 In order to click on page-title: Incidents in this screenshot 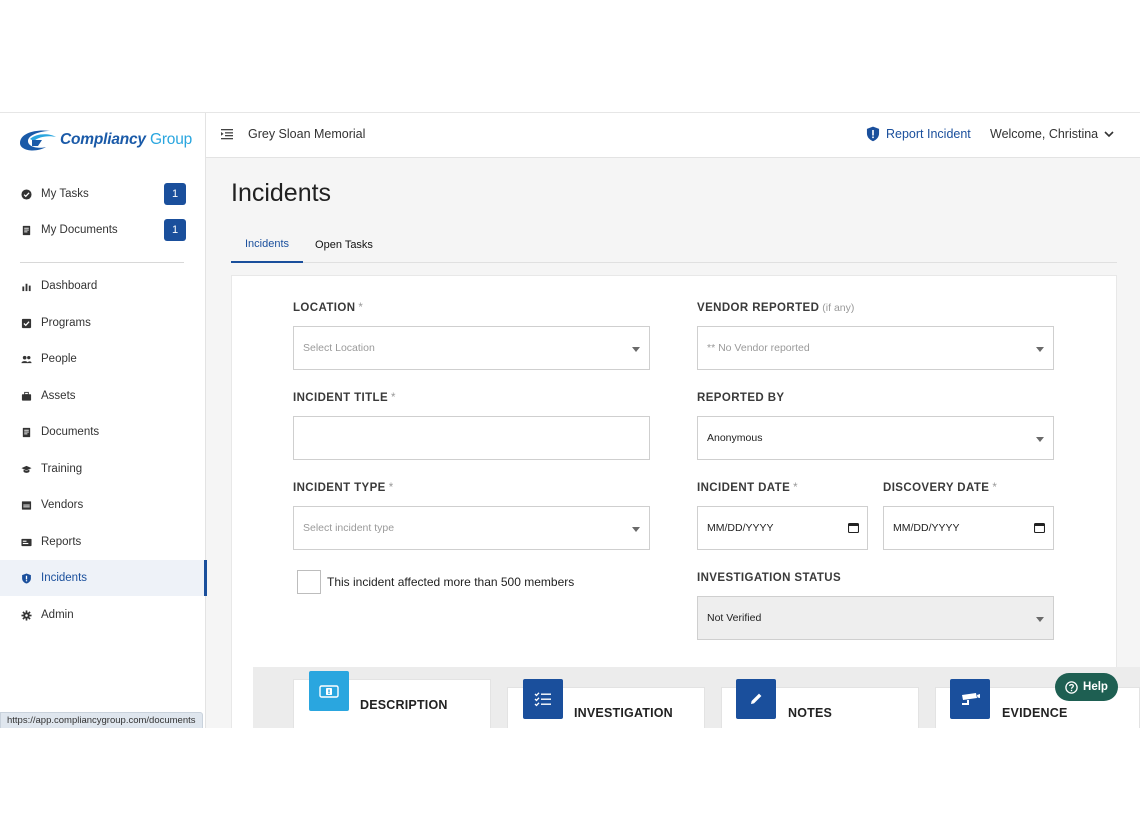, I will do `click(281, 193)`.